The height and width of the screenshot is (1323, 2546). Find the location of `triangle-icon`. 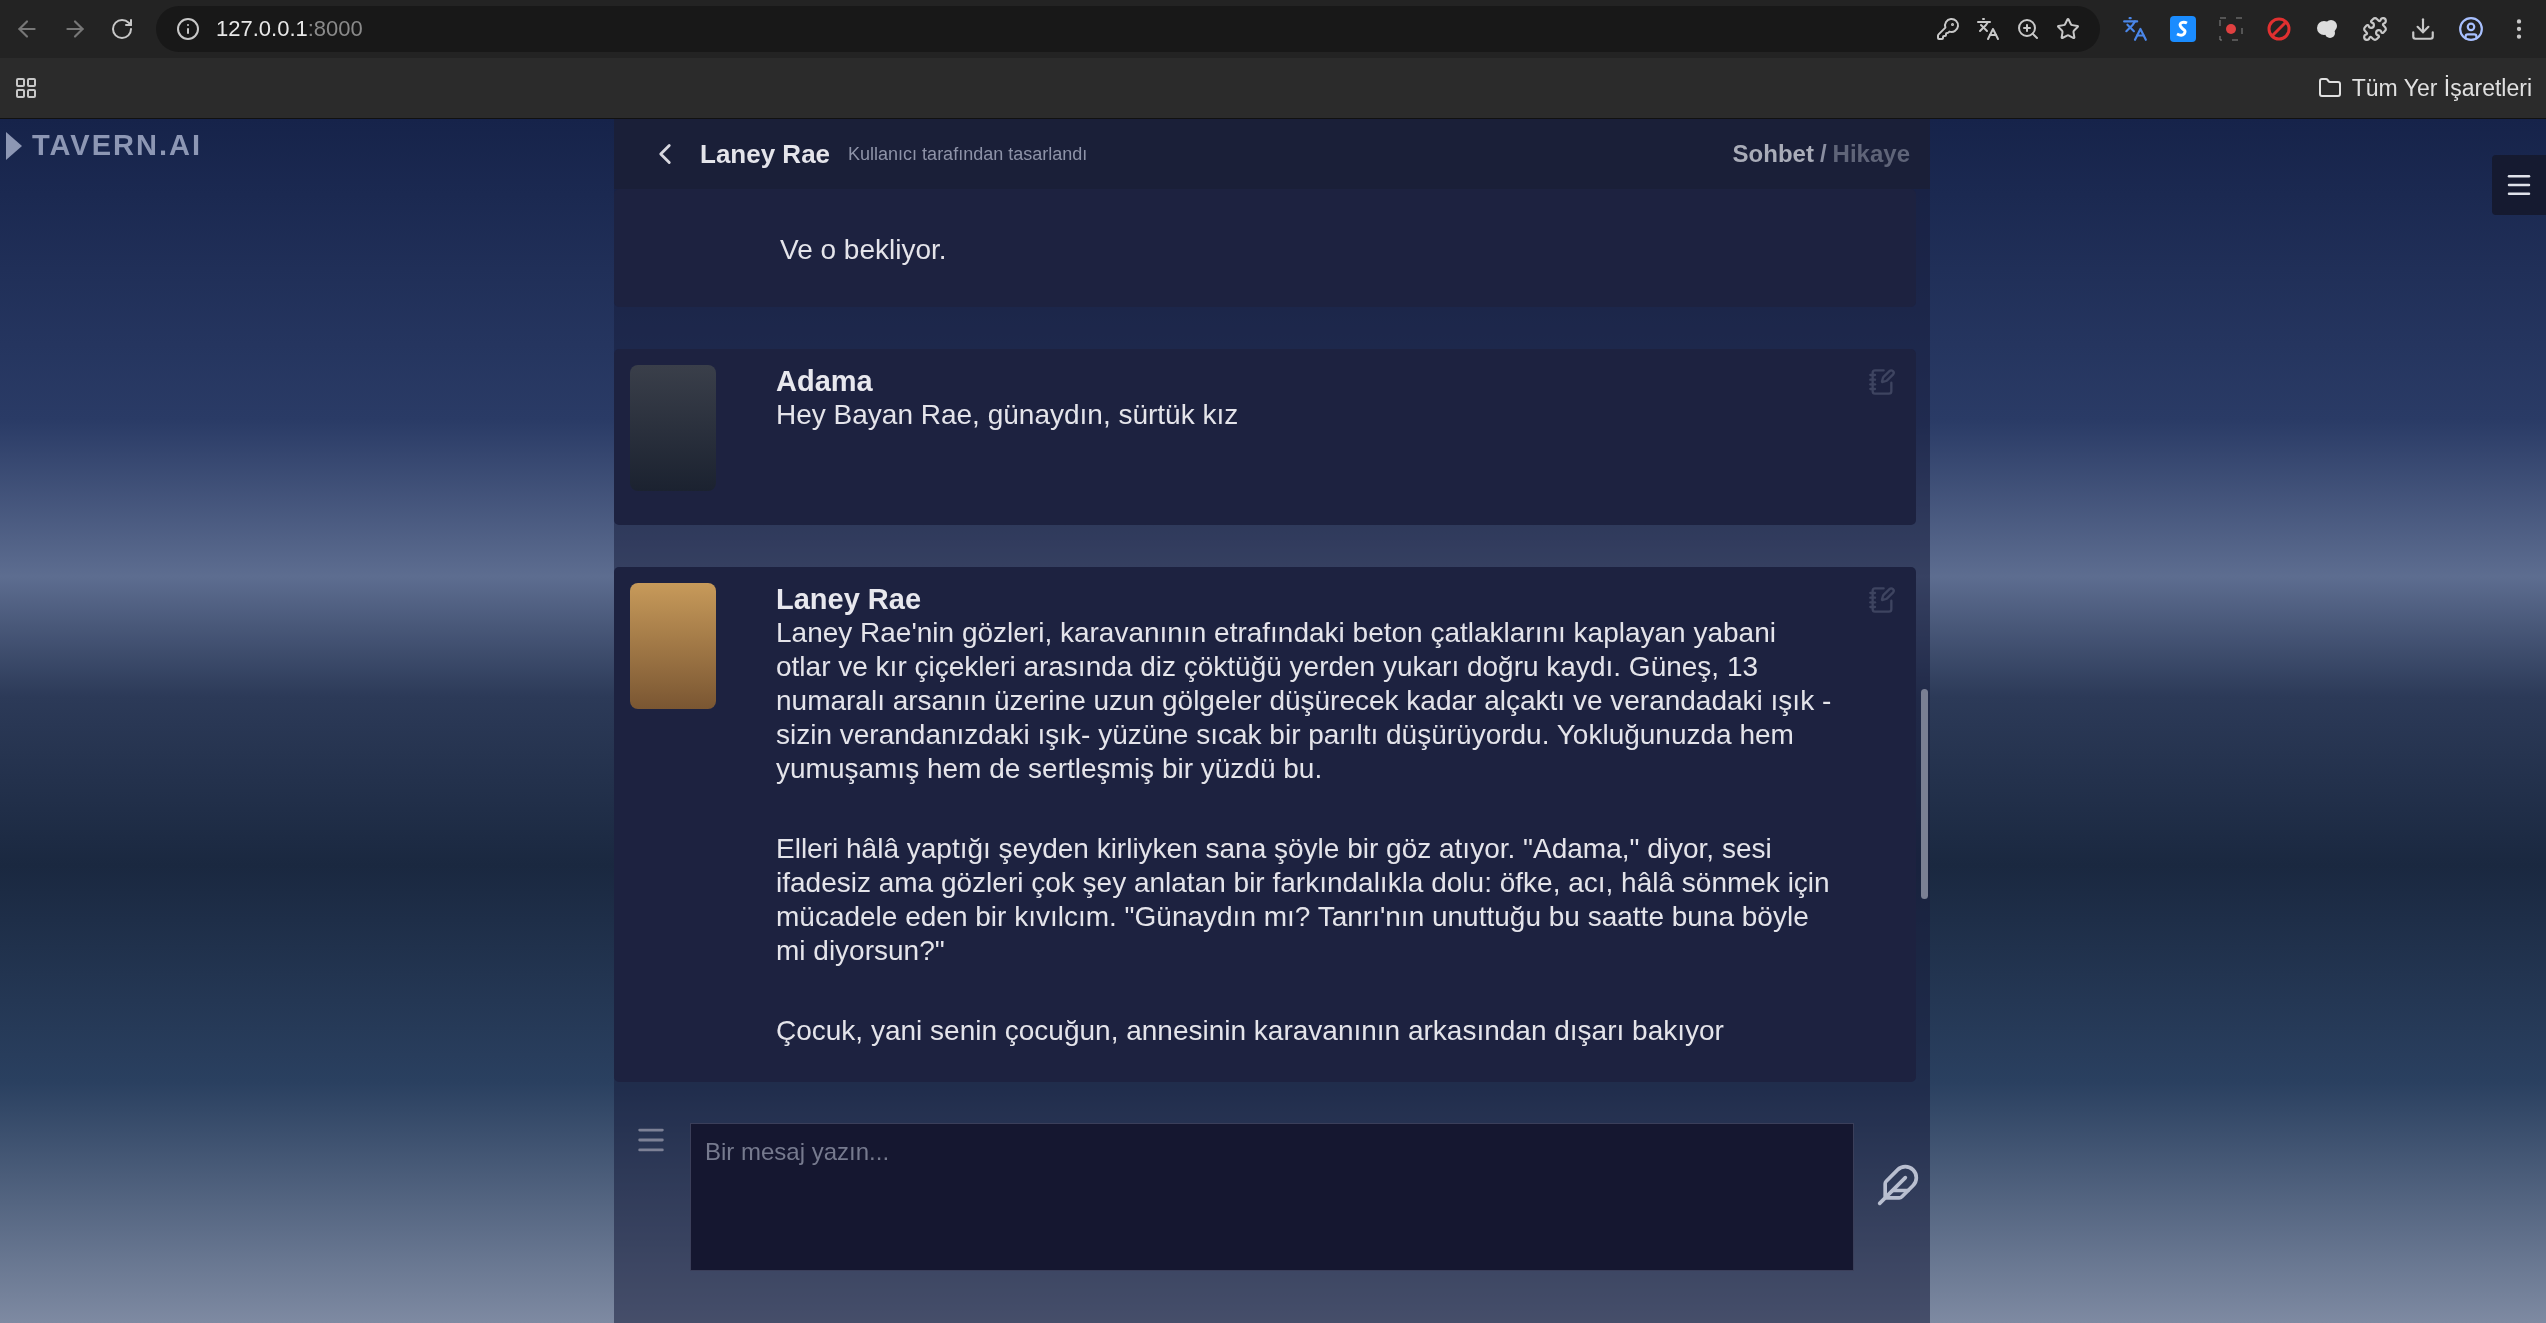

triangle-icon is located at coordinates (14, 145).